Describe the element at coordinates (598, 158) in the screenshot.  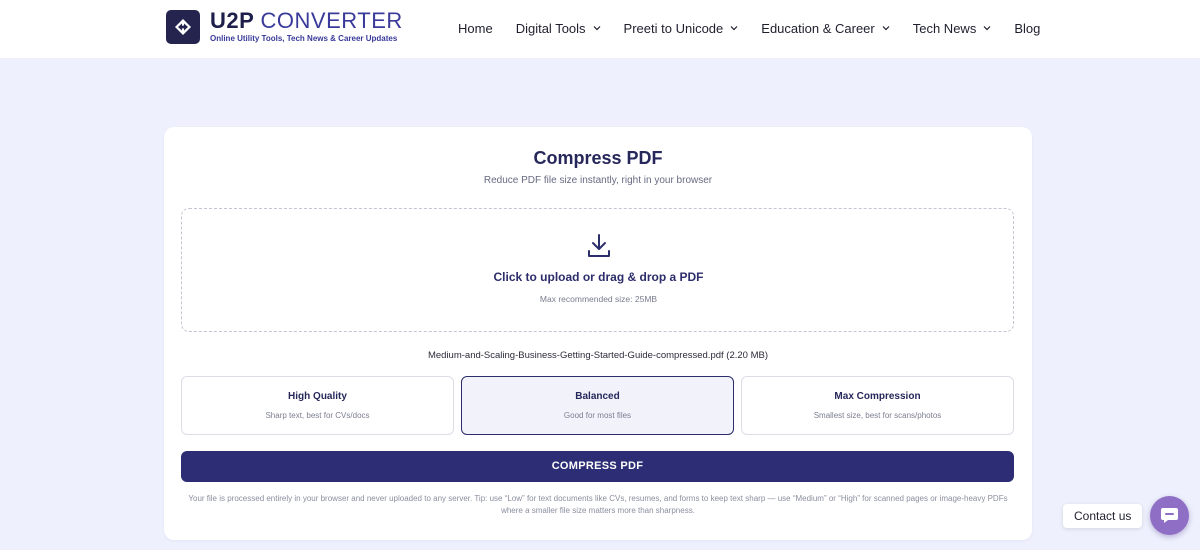
I see `tool-title: Compress PDF` at that location.